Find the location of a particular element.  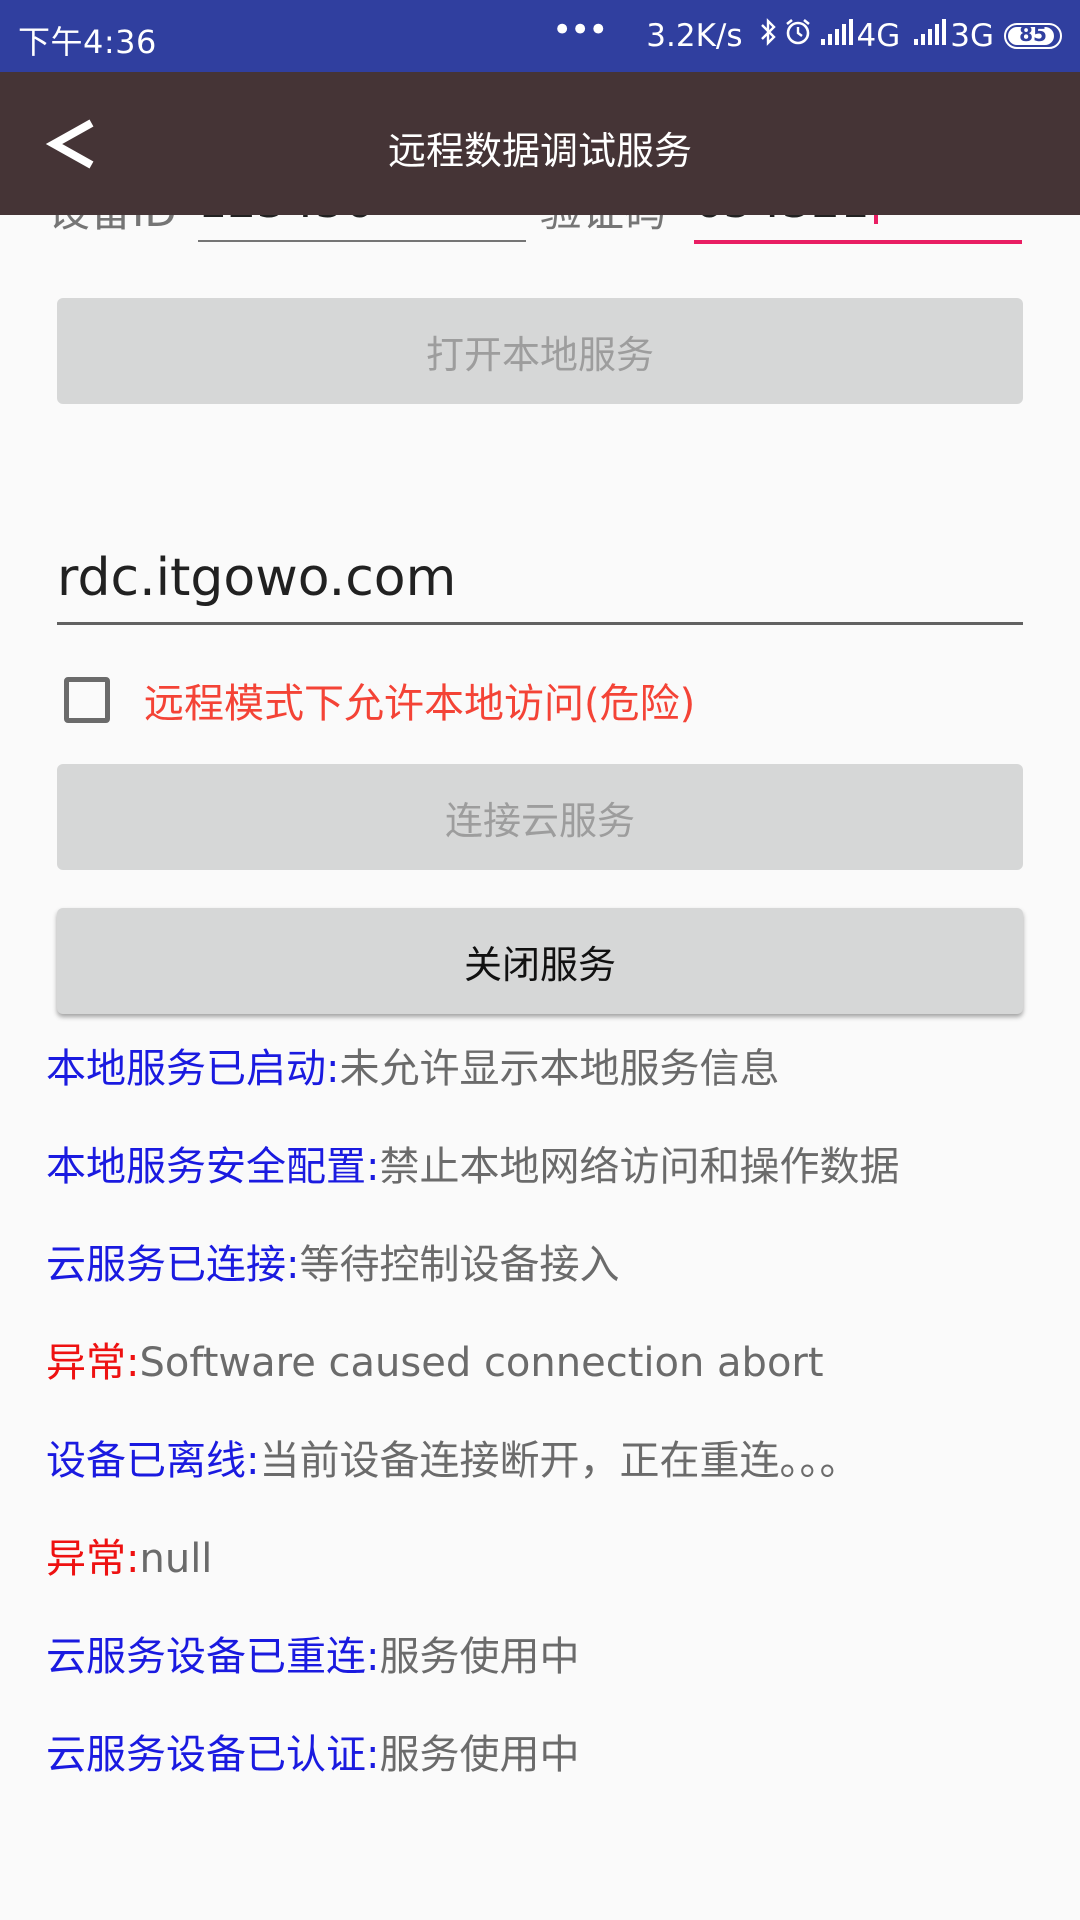

log-line: 异常:Software caused connection abort is located at coordinates (435, 1359).